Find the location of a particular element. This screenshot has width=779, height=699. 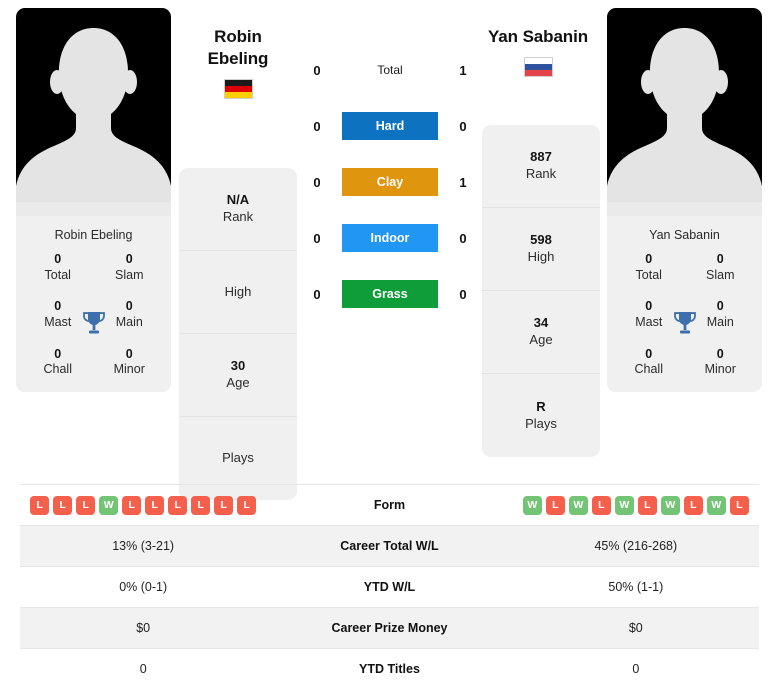

stats-left-value: 13% (3-21) is located at coordinates (143, 546).